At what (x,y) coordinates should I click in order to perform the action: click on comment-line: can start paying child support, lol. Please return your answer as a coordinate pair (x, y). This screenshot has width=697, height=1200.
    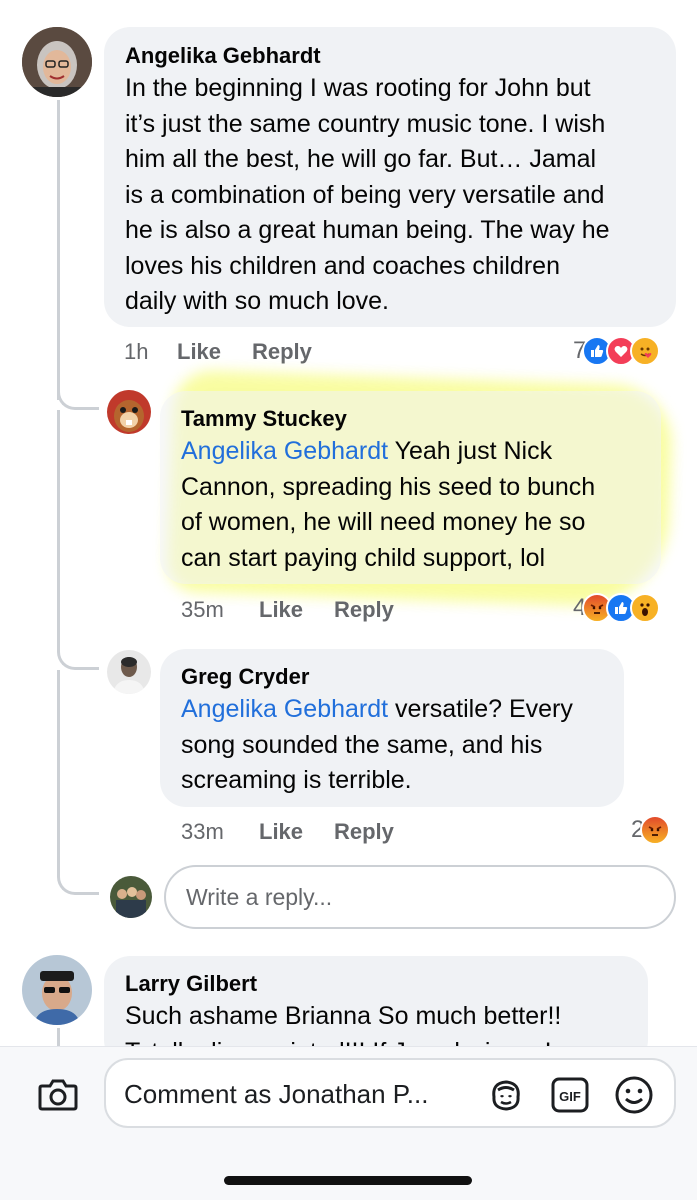
    Looking at the image, I should click on (363, 557).